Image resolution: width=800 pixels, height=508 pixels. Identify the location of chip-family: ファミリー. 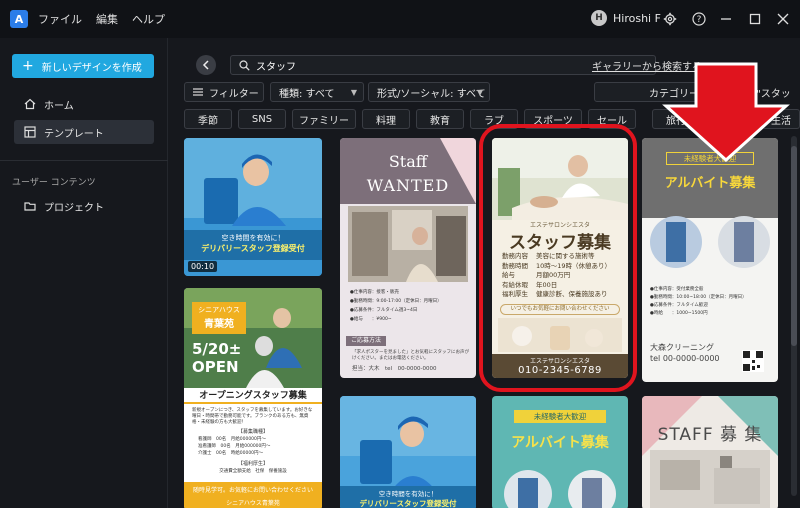
(324, 119).